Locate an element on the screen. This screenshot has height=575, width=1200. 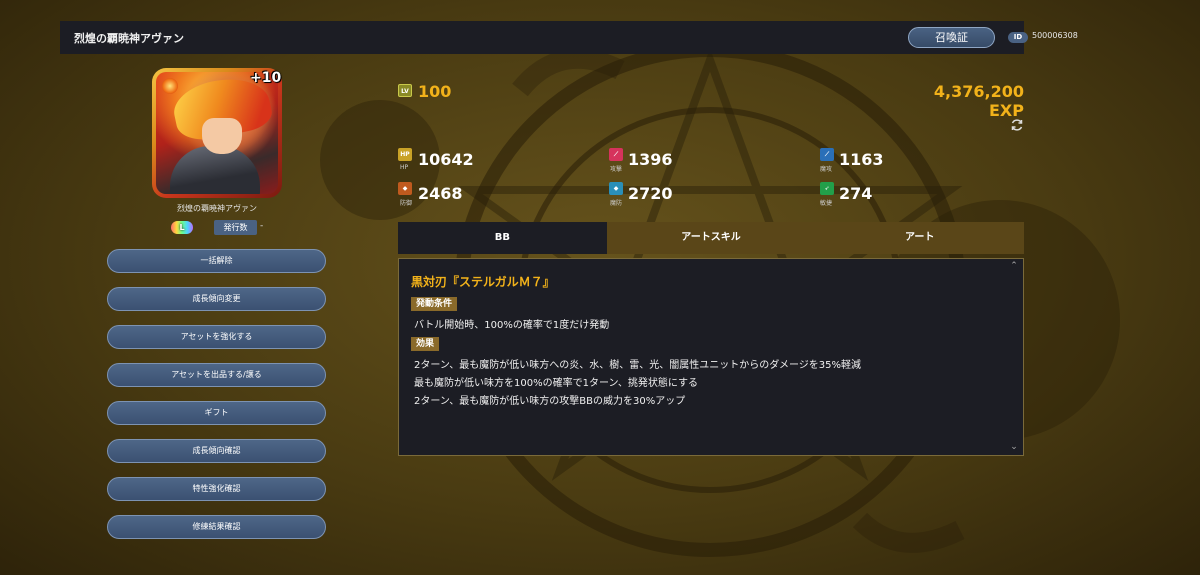
check-trait-button: 特性強化確認 is located at coordinates (216, 489).